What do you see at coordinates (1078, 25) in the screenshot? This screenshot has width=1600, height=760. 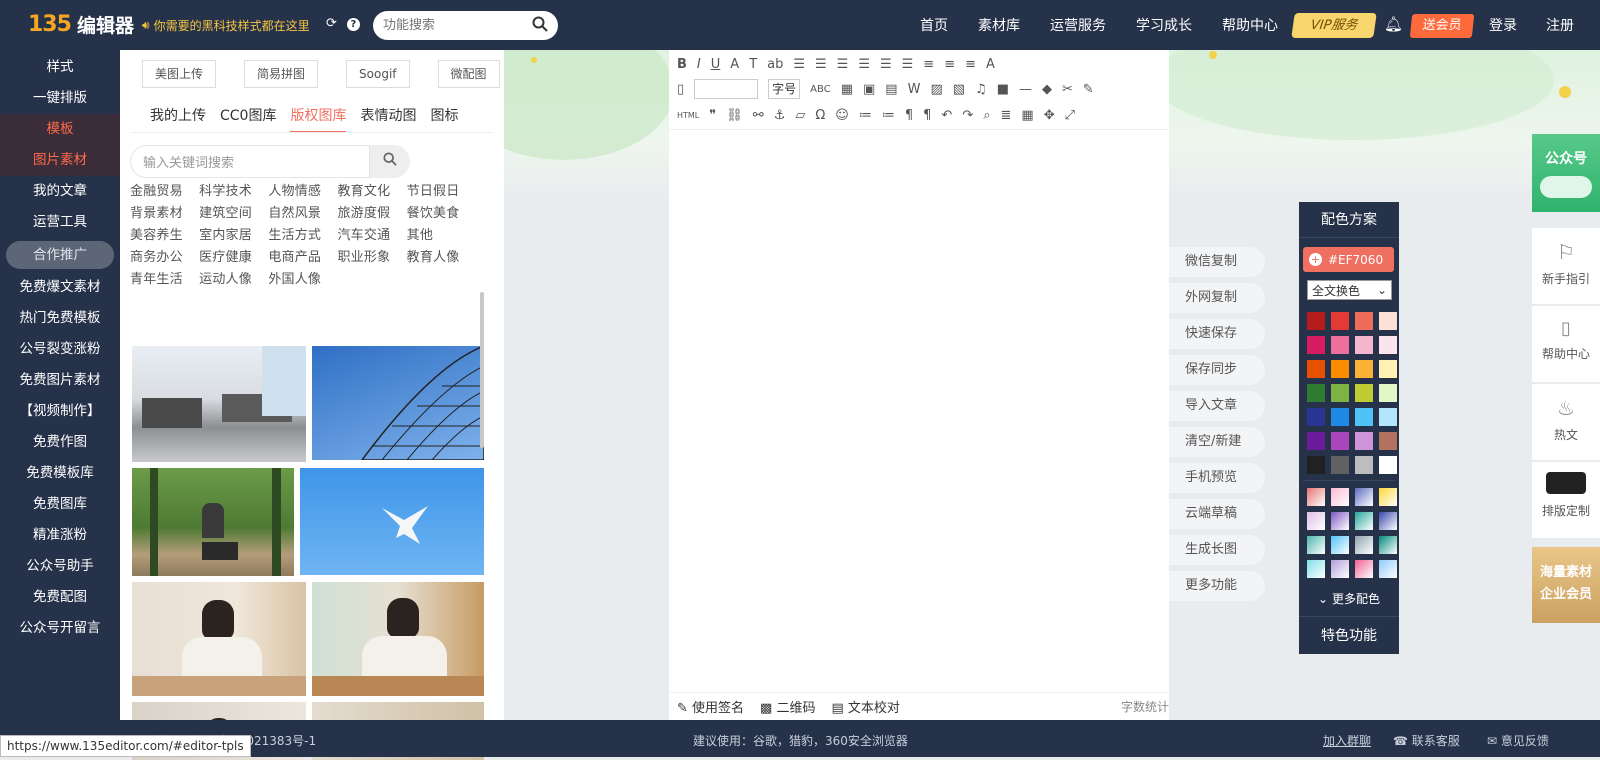 I see `nav-item-operation: 运营服务` at bounding box center [1078, 25].